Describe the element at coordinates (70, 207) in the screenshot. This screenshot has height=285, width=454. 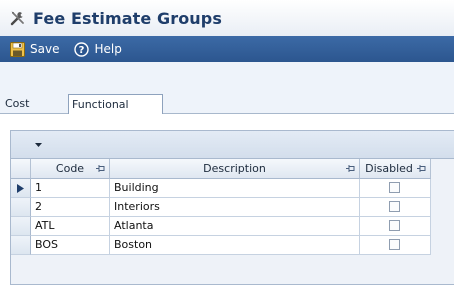
I see `cell-code: 2` at that location.